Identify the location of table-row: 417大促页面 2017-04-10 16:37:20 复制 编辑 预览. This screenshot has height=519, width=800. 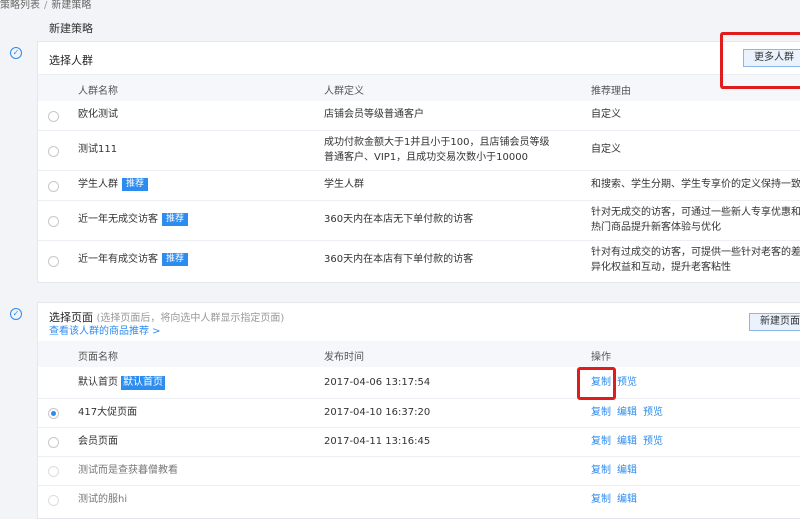
(419, 413).